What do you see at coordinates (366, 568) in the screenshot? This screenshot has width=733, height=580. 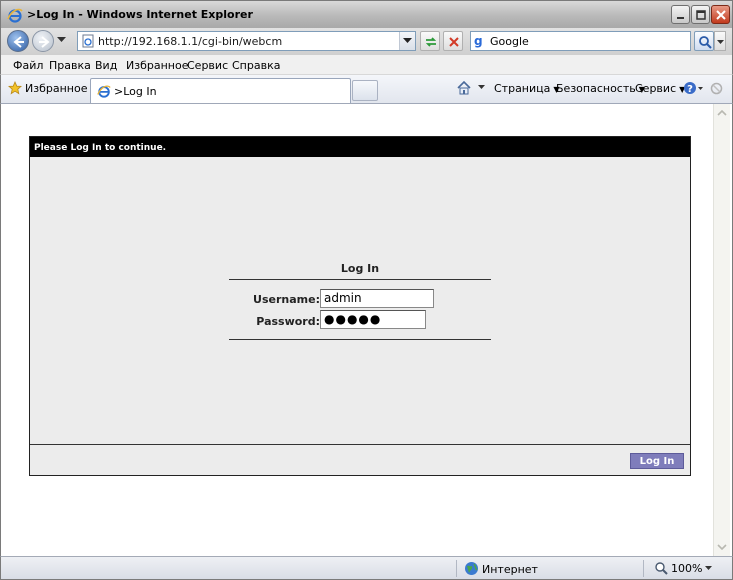 I see `status-bar: Интернет 100%` at bounding box center [366, 568].